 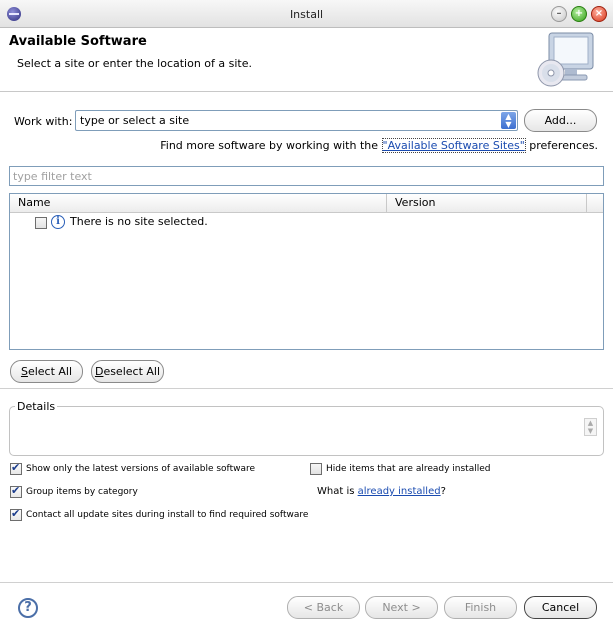 I want to click on help-icon: ?, so click(x=28, y=608).